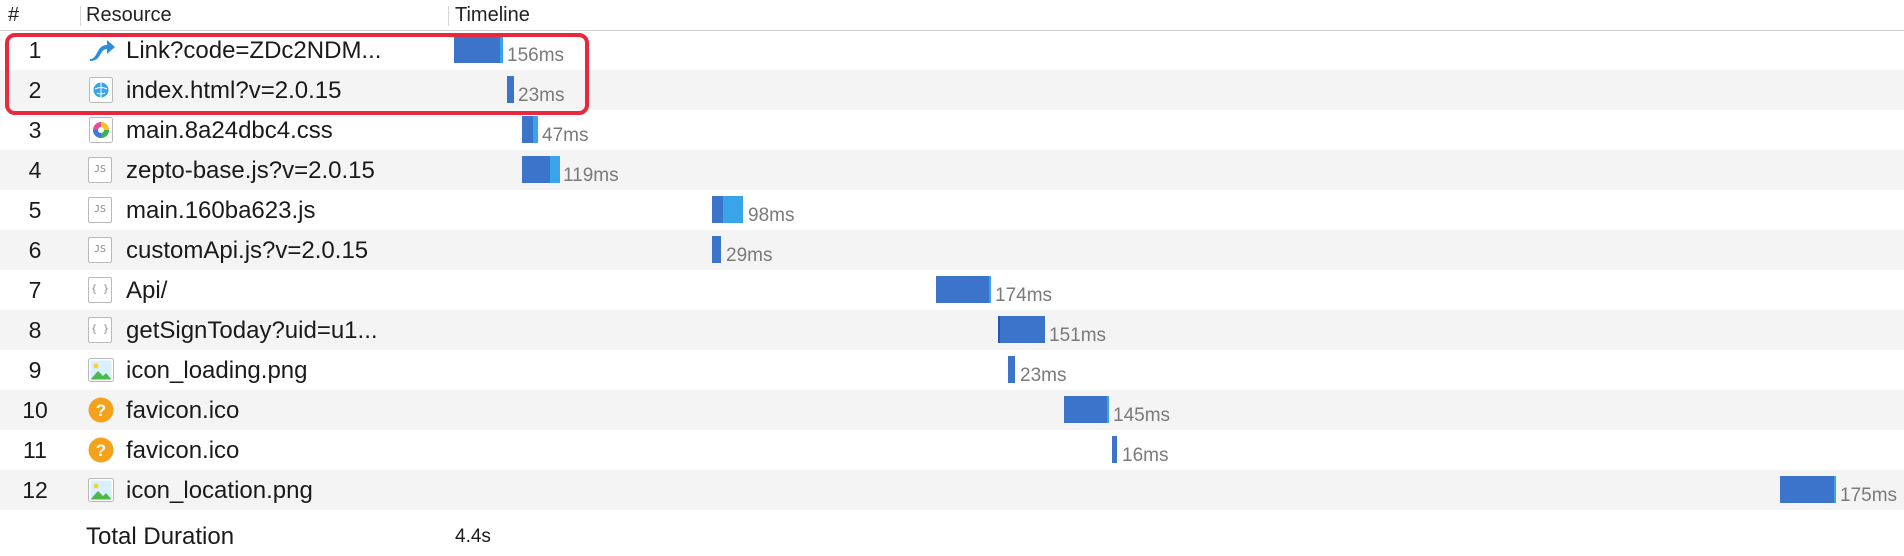  I want to click on table-row: 5 JS main.160ba623.js 98ms, so click(952, 210).